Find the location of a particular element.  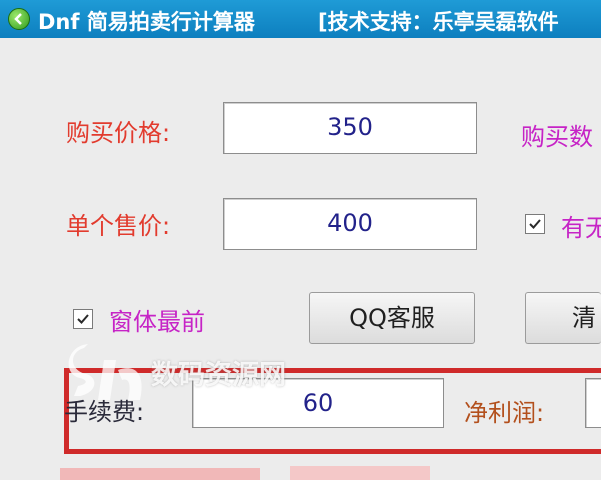

buy-qty-label: 购买数 is located at coordinates (557, 137).